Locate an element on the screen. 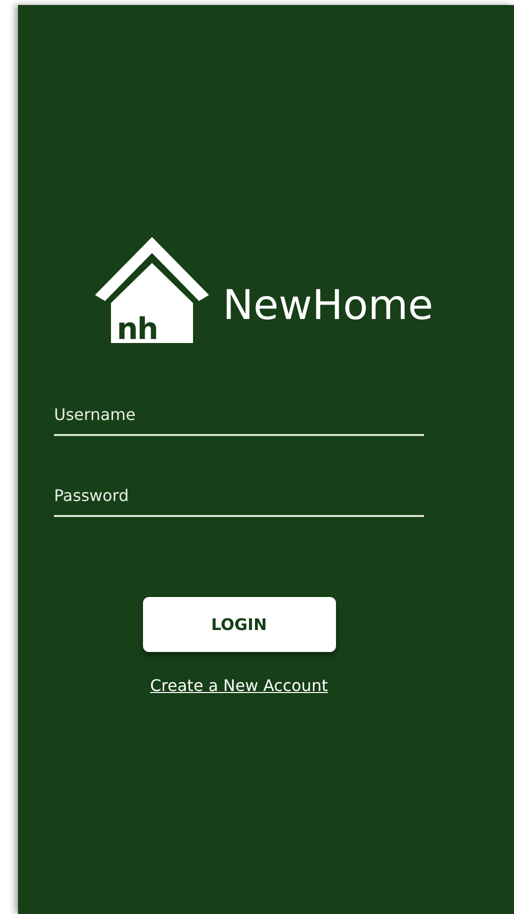  login-button: LOGIN is located at coordinates (239, 624).